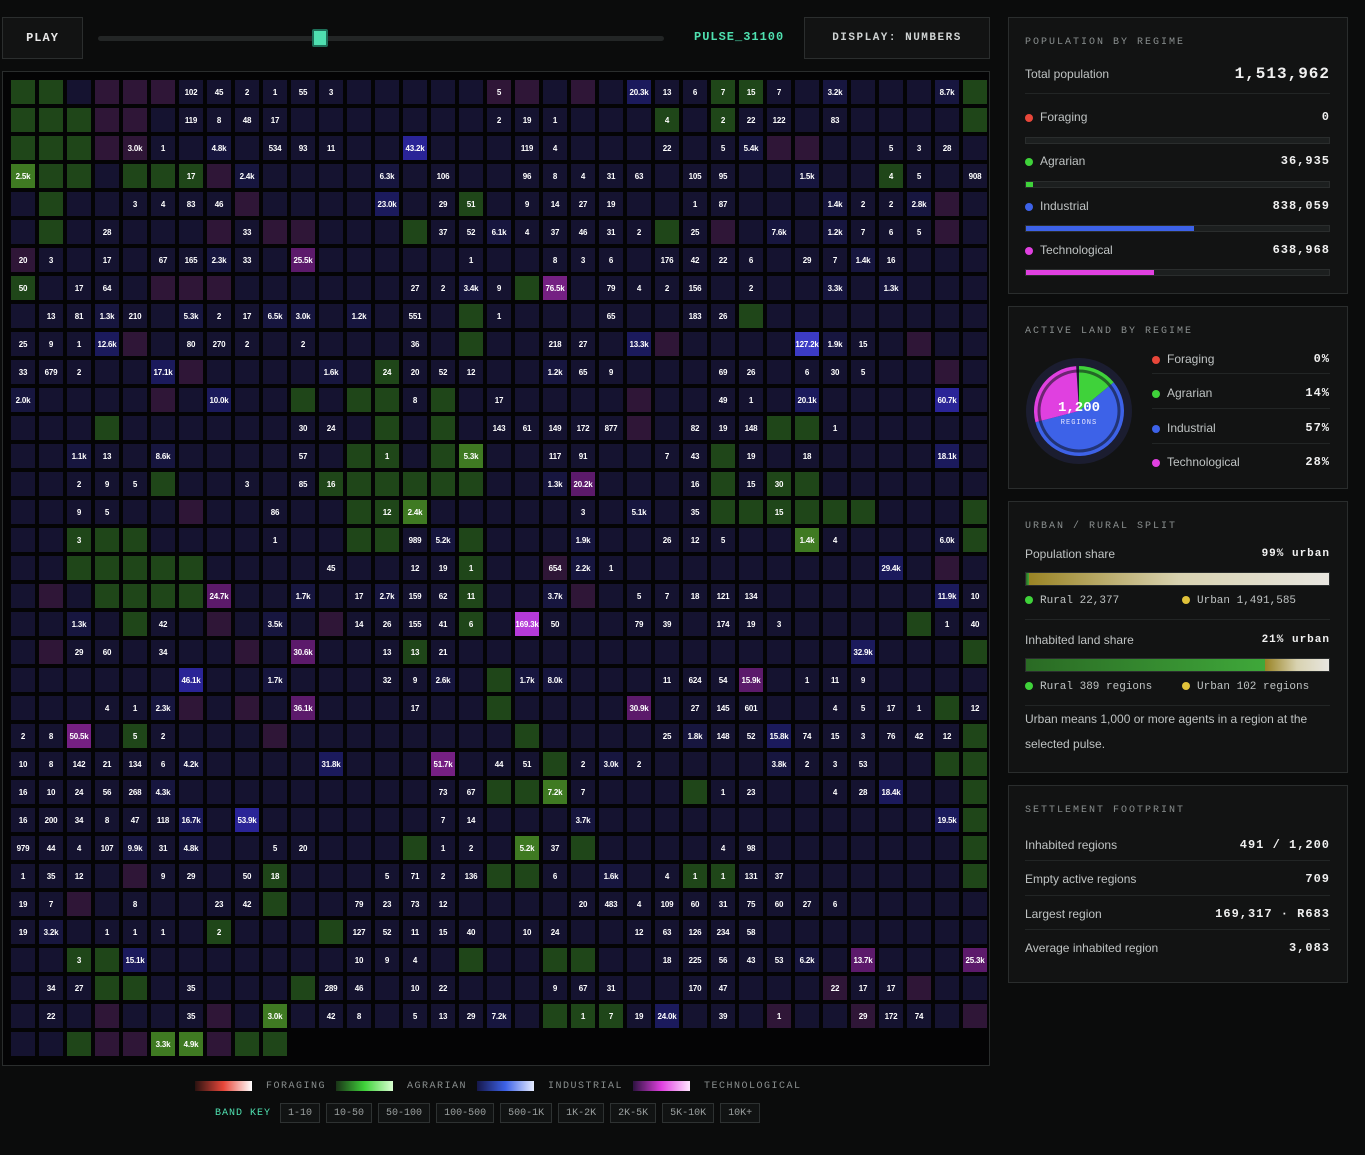  I want to click on region-cell: 7, so click(667, 456).